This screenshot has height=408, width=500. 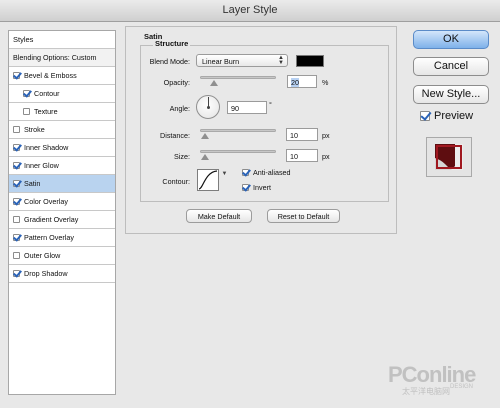 I want to click on style-preview-thumbnail, so click(x=449, y=157).